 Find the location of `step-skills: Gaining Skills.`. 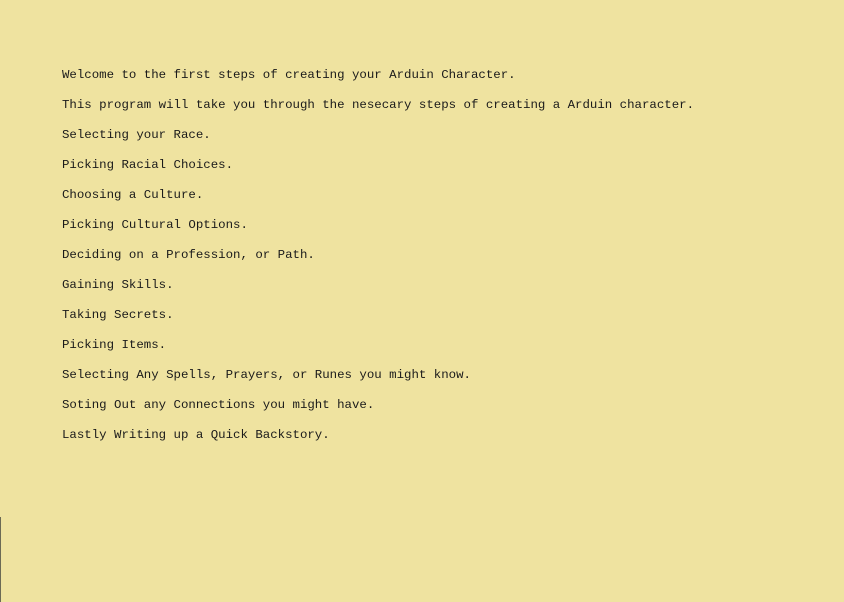

step-skills: Gaining Skills. is located at coordinates (118, 285).